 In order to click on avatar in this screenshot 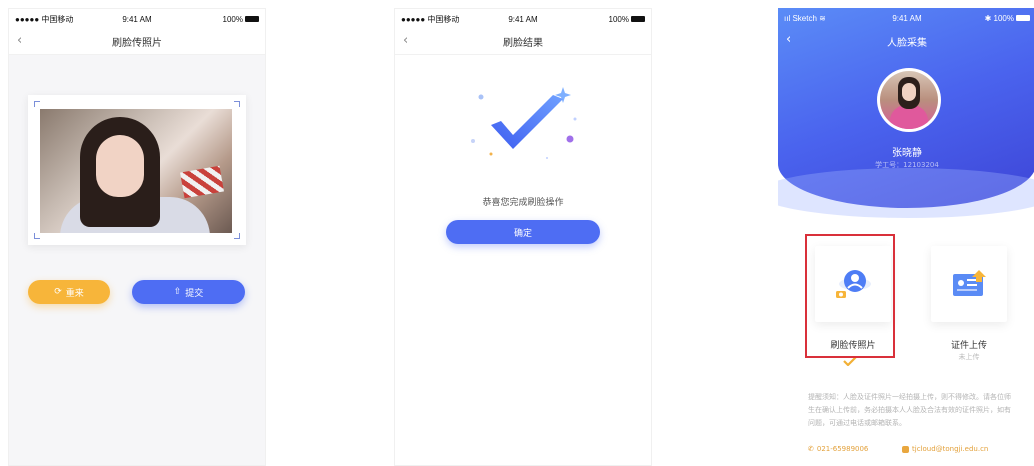, I will do `click(909, 100)`.